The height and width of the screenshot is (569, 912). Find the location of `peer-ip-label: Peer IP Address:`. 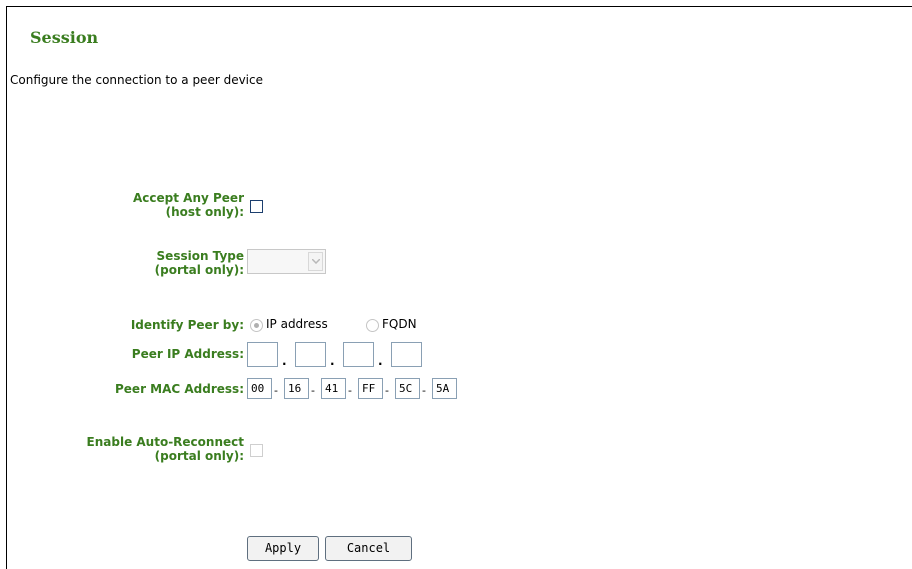

peer-ip-label: Peer IP Address: is located at coordinates (187, 354).